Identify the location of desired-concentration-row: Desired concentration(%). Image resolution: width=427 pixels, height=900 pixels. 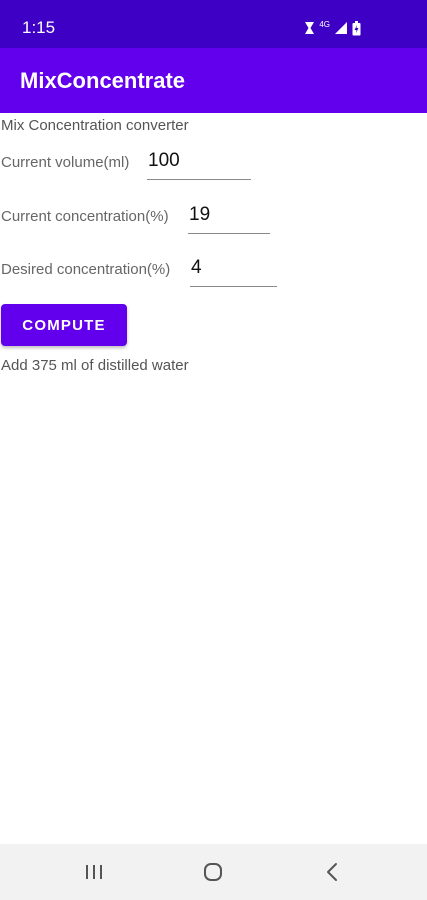
(146, 270).